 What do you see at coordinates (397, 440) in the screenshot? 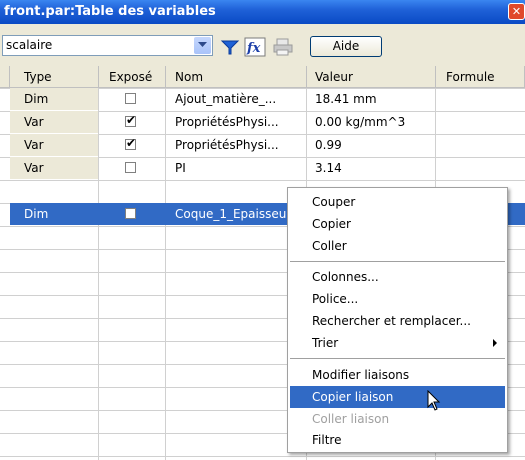
I see `menu-item-filter: Filtre` at bounding box center [397, 440].